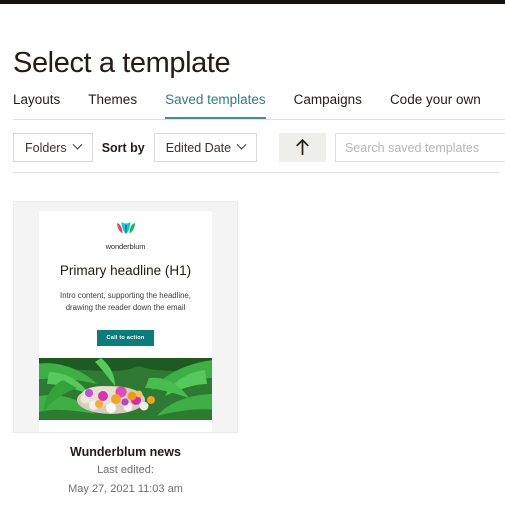  I want to click on sort-by-label: Sort by, so click(123, 147).